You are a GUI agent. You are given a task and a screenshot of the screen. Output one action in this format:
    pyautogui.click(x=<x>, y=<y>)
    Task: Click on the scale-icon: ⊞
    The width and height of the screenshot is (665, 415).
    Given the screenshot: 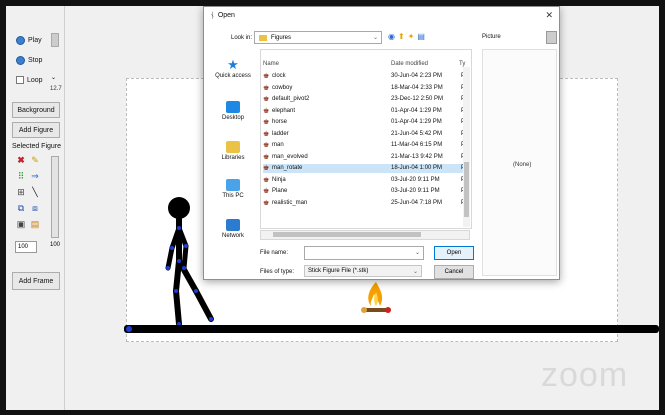 What is the action you would take?
    pyautogui.click(x=21, y=192)
    